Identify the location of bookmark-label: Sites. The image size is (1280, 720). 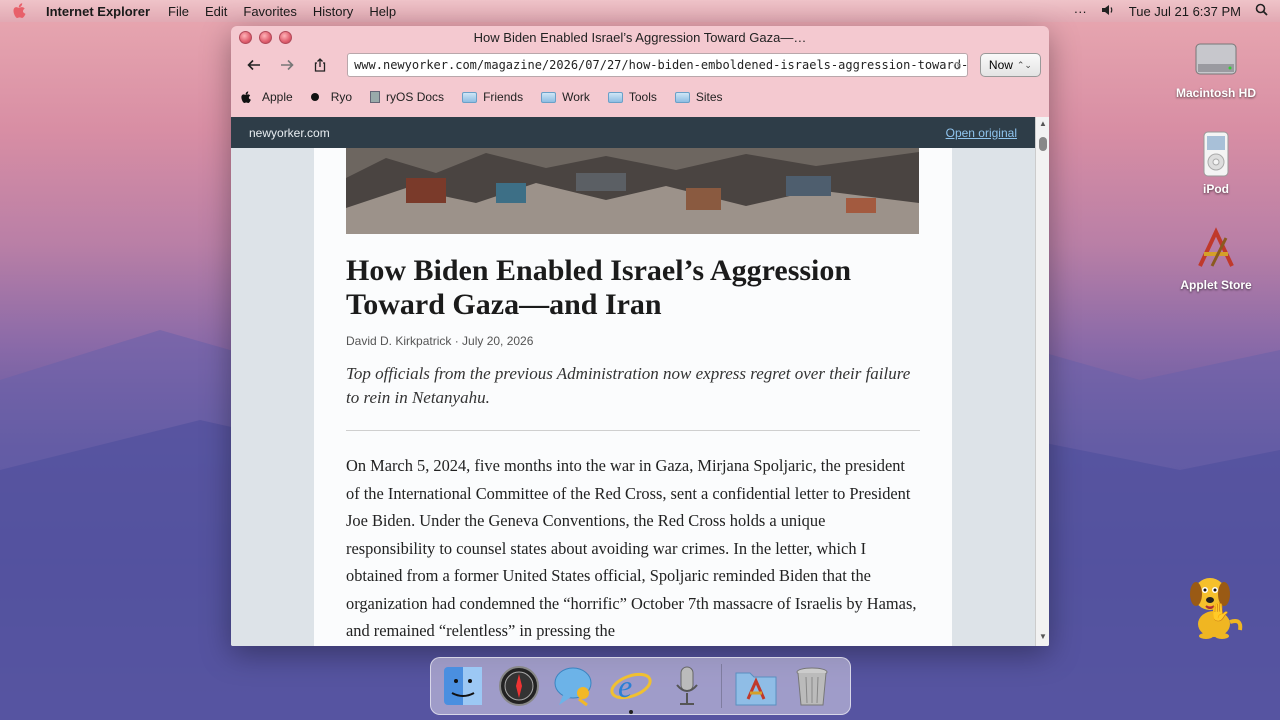
(709, 97).